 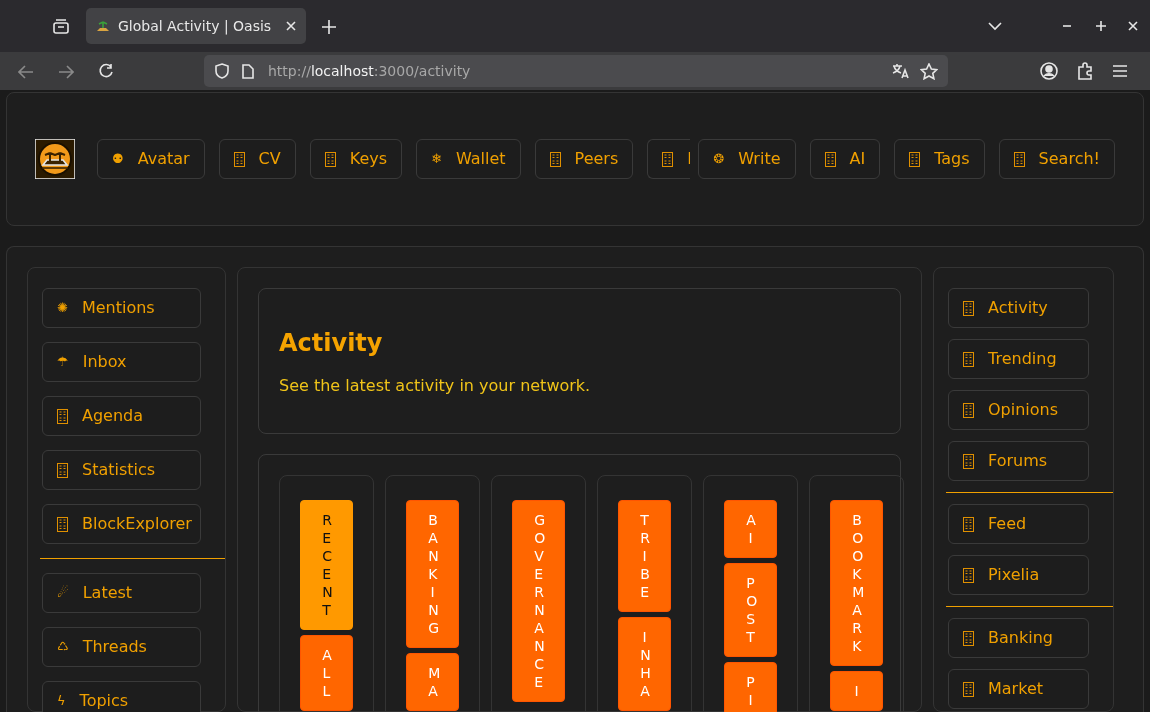 What do you see at coordinates (151, 159) in the screenshot?
I see `nav-button: ⚉ Avatar` at bounding box center [151, 159].